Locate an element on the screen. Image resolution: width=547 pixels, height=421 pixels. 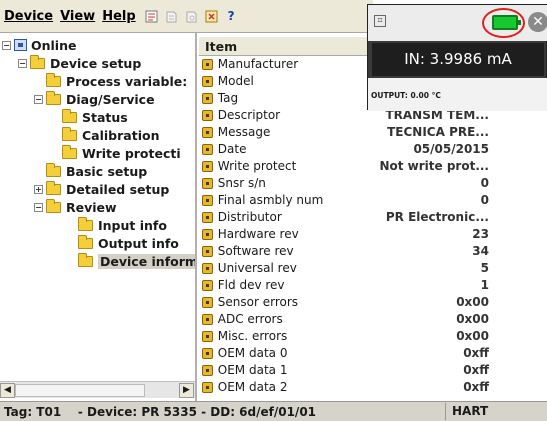
tree-item-device-info: Device inform is located at coordinates (136, 261).